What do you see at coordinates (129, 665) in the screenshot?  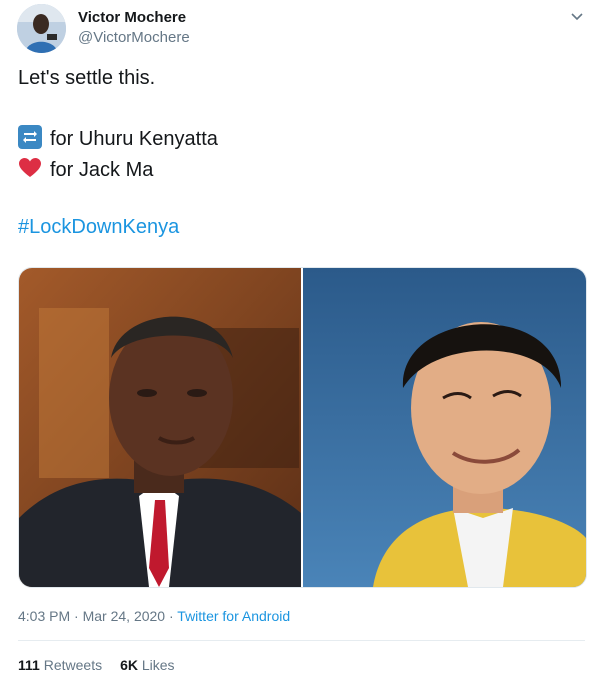 I see `likes-count: 6K` at bounding box center [129, 665].